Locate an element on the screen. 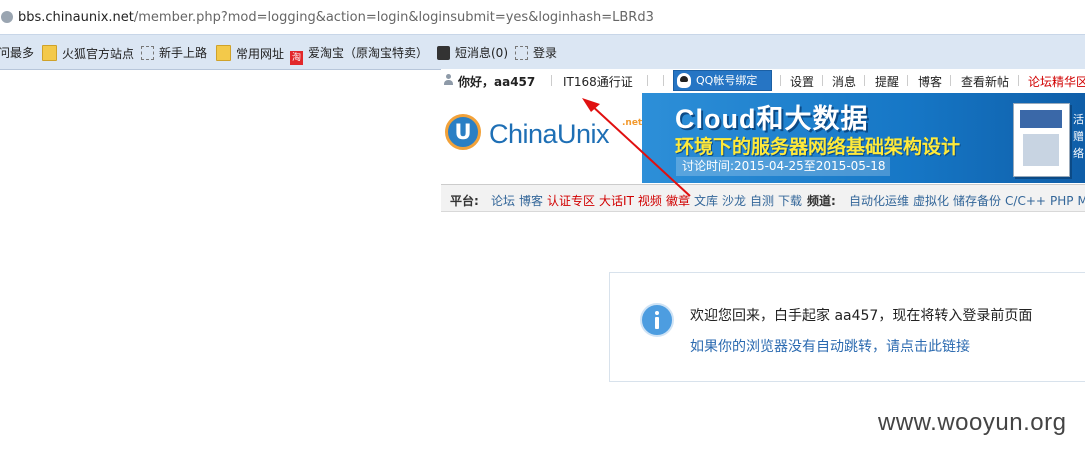 The height and width of the screenshot is (452, 1085). info-icon is located at coordinates (657, 320).